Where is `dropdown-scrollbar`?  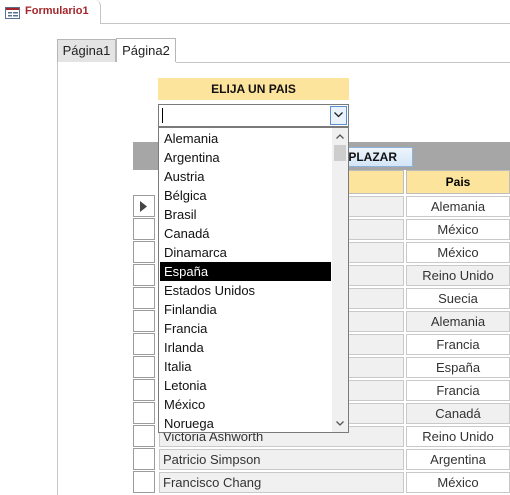
dropdown-scrollbar is located at coordinates (340, 280).